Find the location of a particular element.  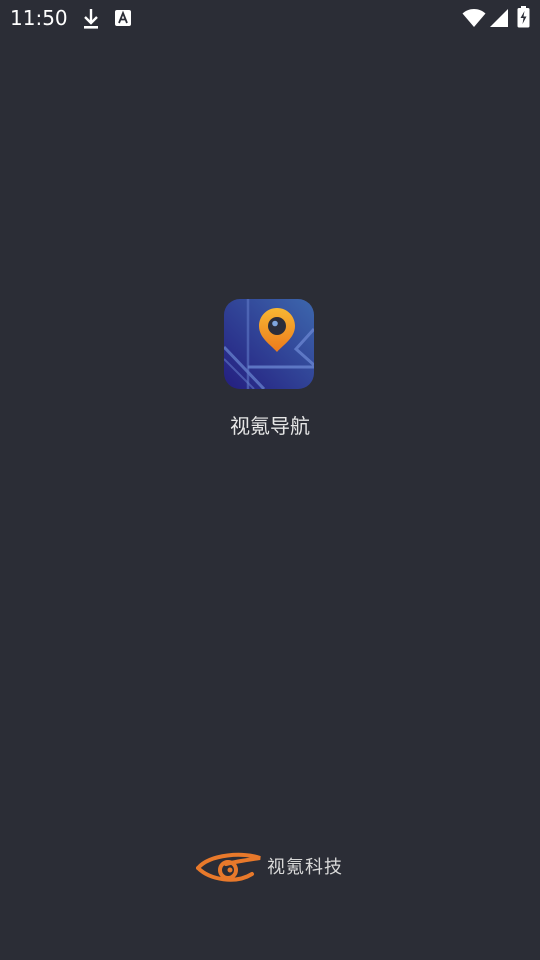

status-bar: 11:50 is located at coordinates (270, 18).